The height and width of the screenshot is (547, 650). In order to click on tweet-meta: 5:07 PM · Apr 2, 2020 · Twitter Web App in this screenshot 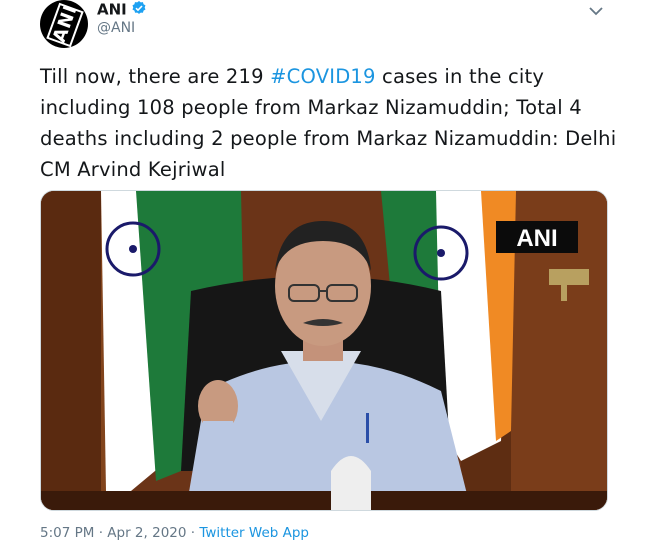, I will do `click(174, 533)`.